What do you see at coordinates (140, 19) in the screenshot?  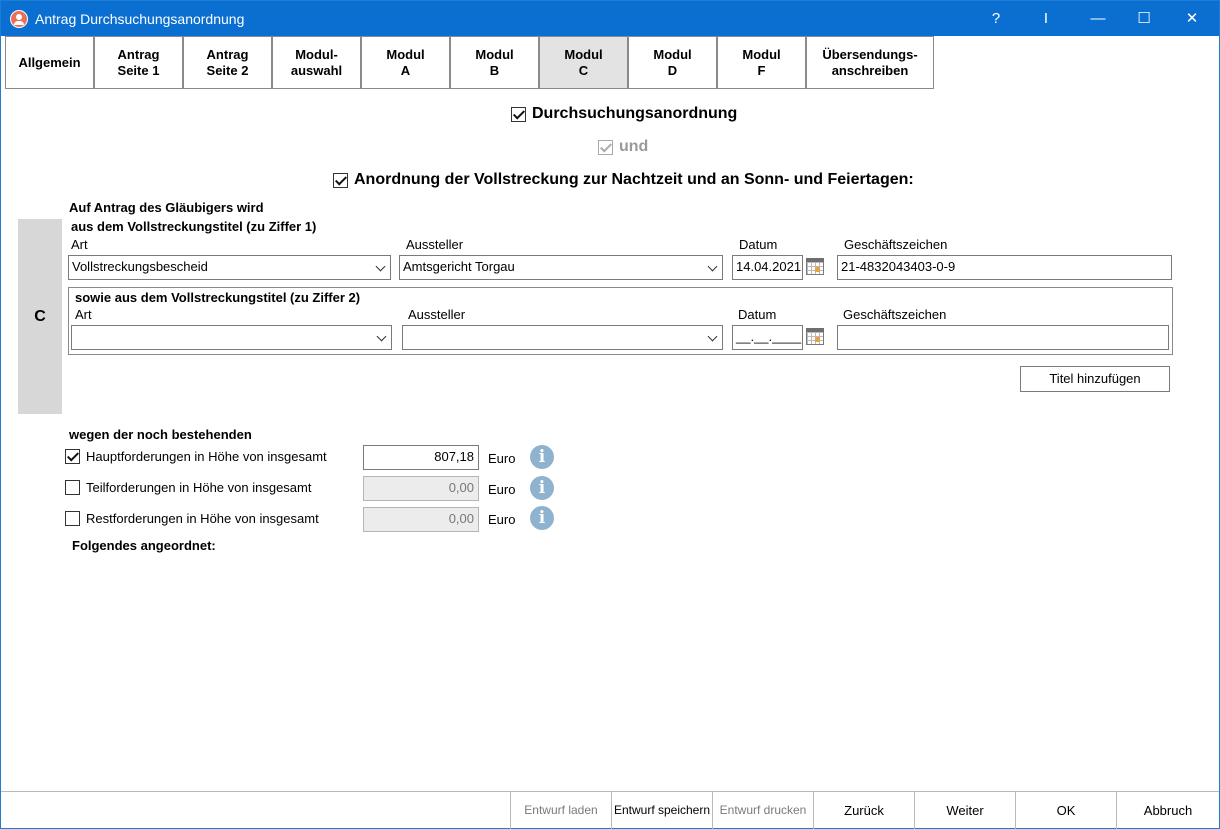 I see `window-title: Antrag Durchsuchungsanordnung` at bounding box center [140, 19].